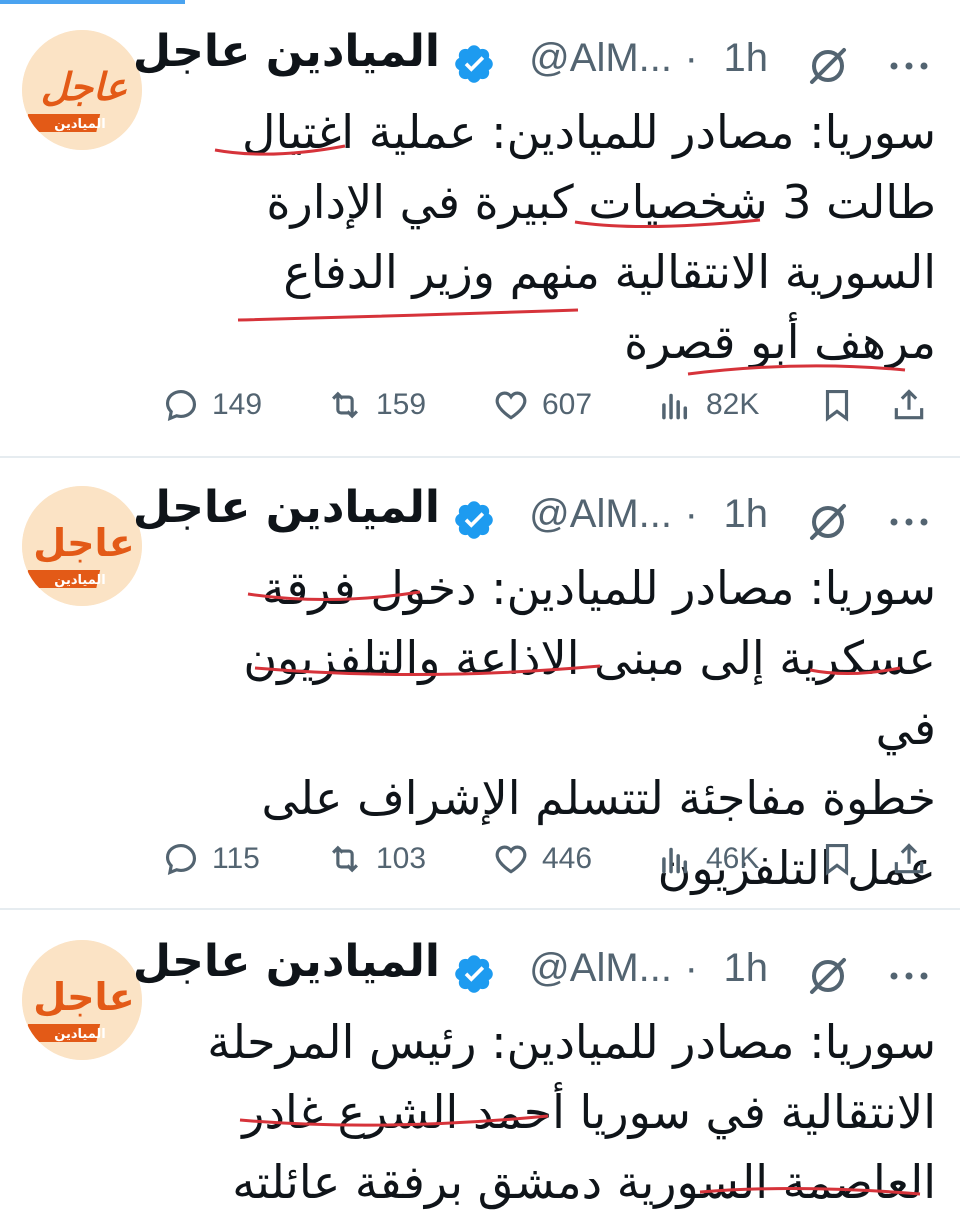 Image resolution: width=960 pixels, height=1217 pixels. I want to click on like-count: 446, so click(567, 858).